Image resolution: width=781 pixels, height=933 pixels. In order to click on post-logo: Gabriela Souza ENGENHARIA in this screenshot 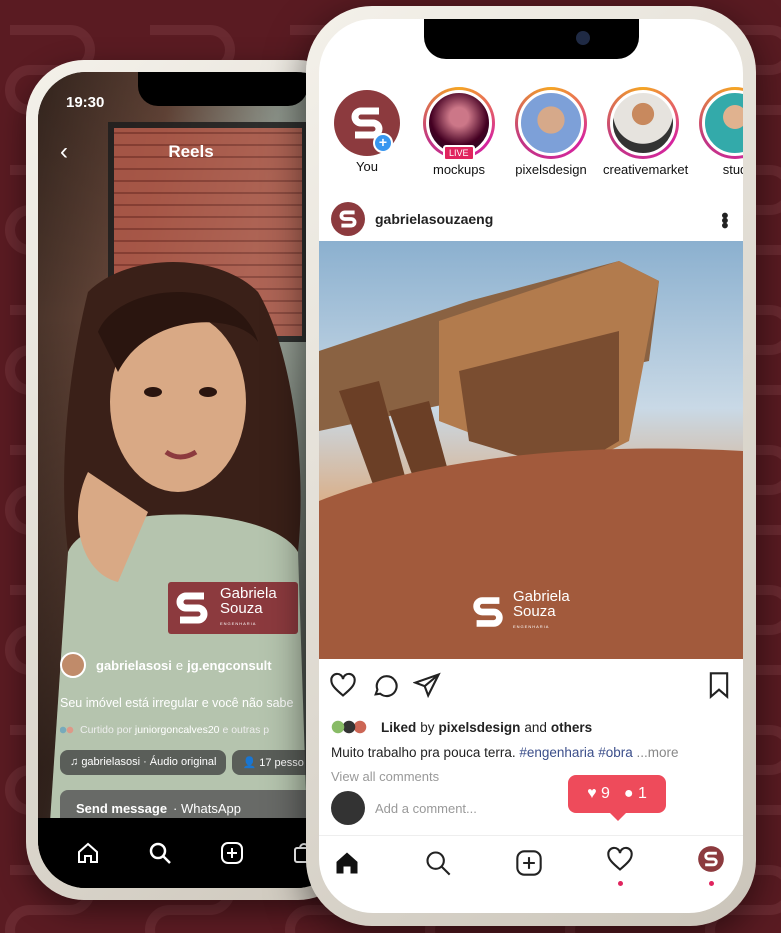, I will do `click(519, 611)`.